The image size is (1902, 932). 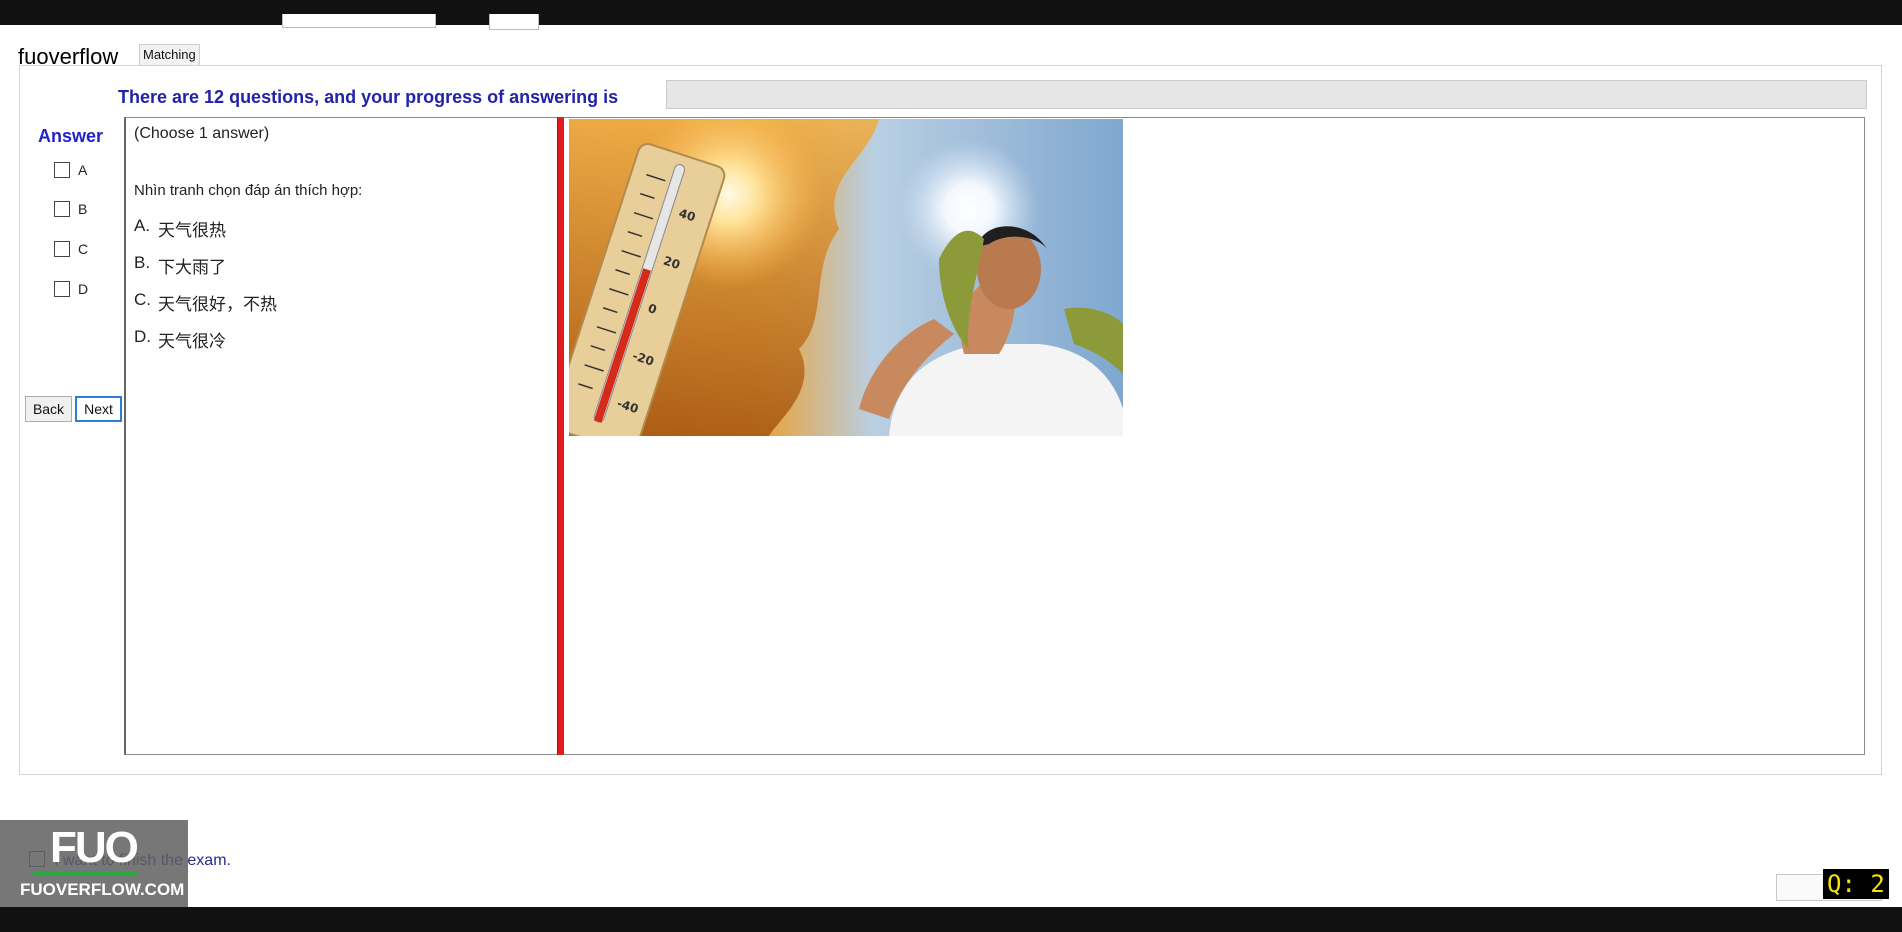 What do you see at coordinates (85, 873) in the screenshot?
I see `watermark-bar` at bounding box center [85, 873].